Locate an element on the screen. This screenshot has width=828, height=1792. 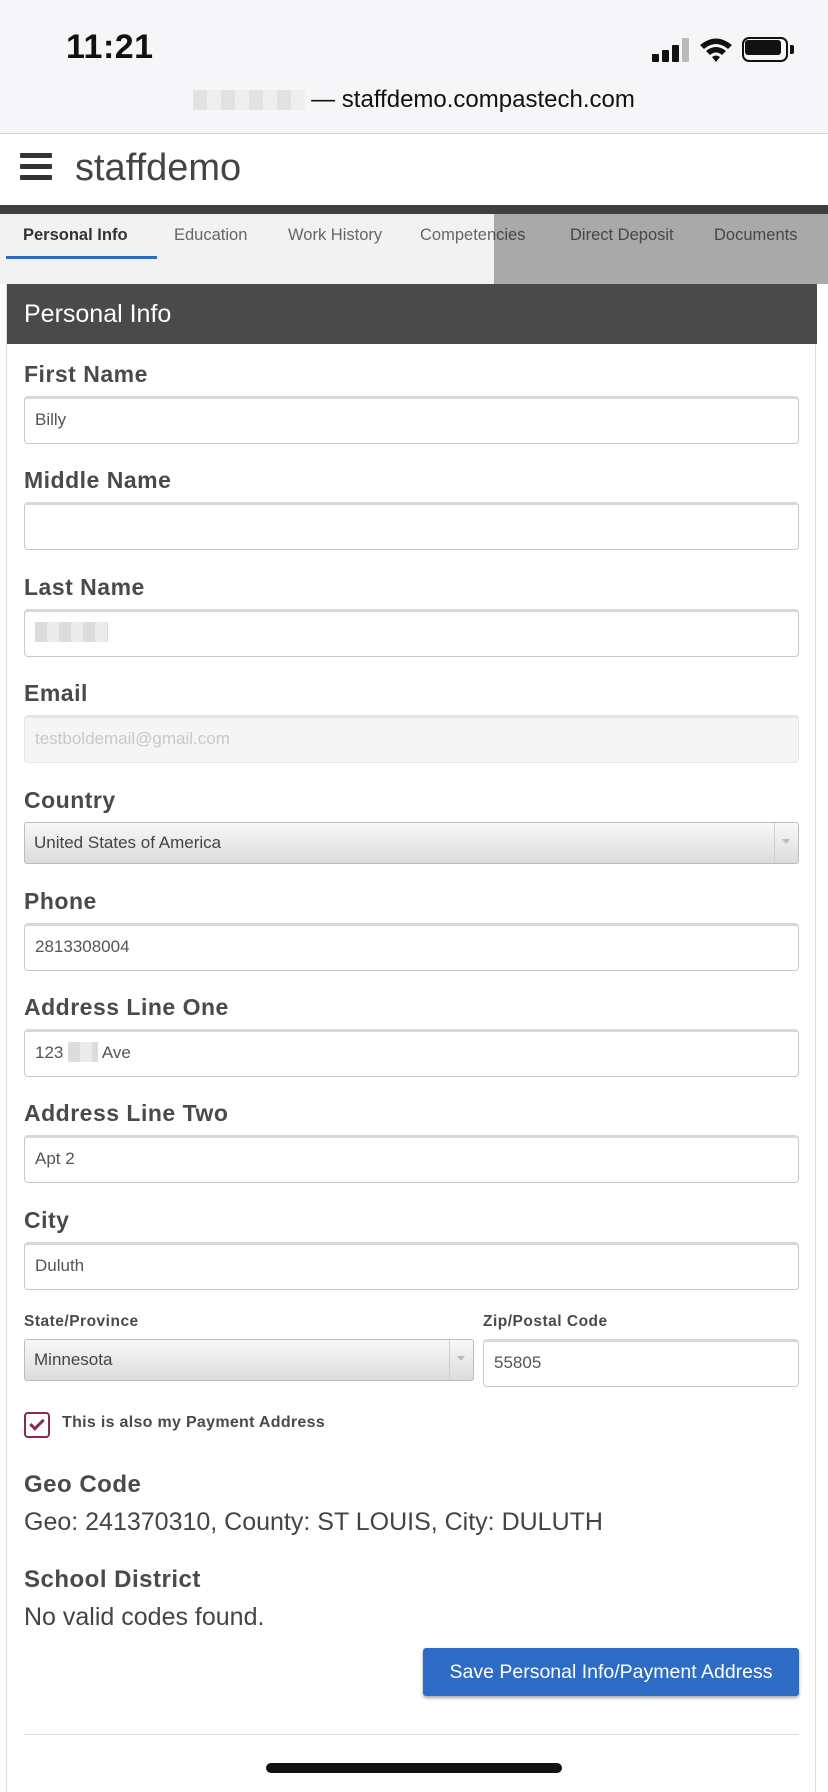
tab-education: Education is located at coordinates (210, 249).